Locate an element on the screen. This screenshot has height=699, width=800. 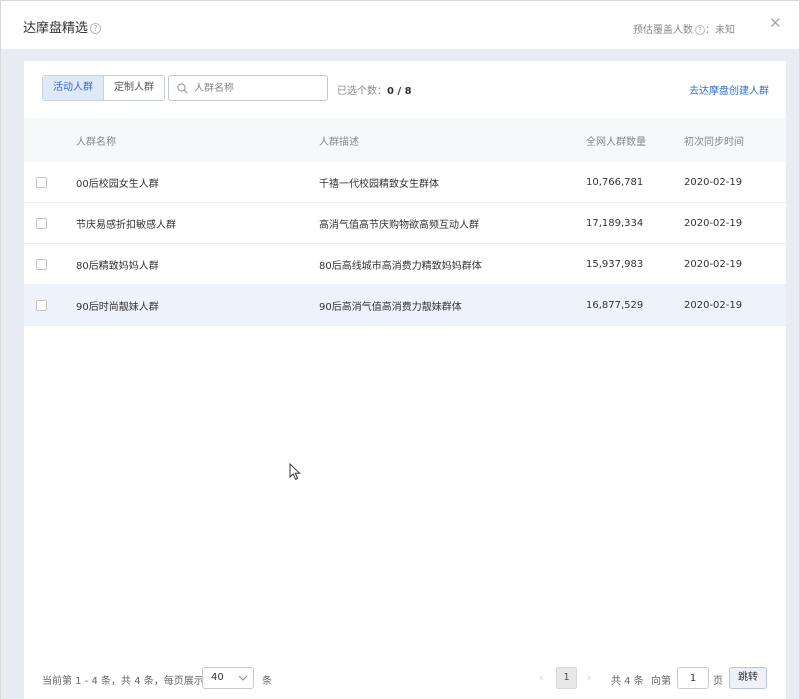
header-sync-date: 初次同步时间 is located at coordinates (714, 142).